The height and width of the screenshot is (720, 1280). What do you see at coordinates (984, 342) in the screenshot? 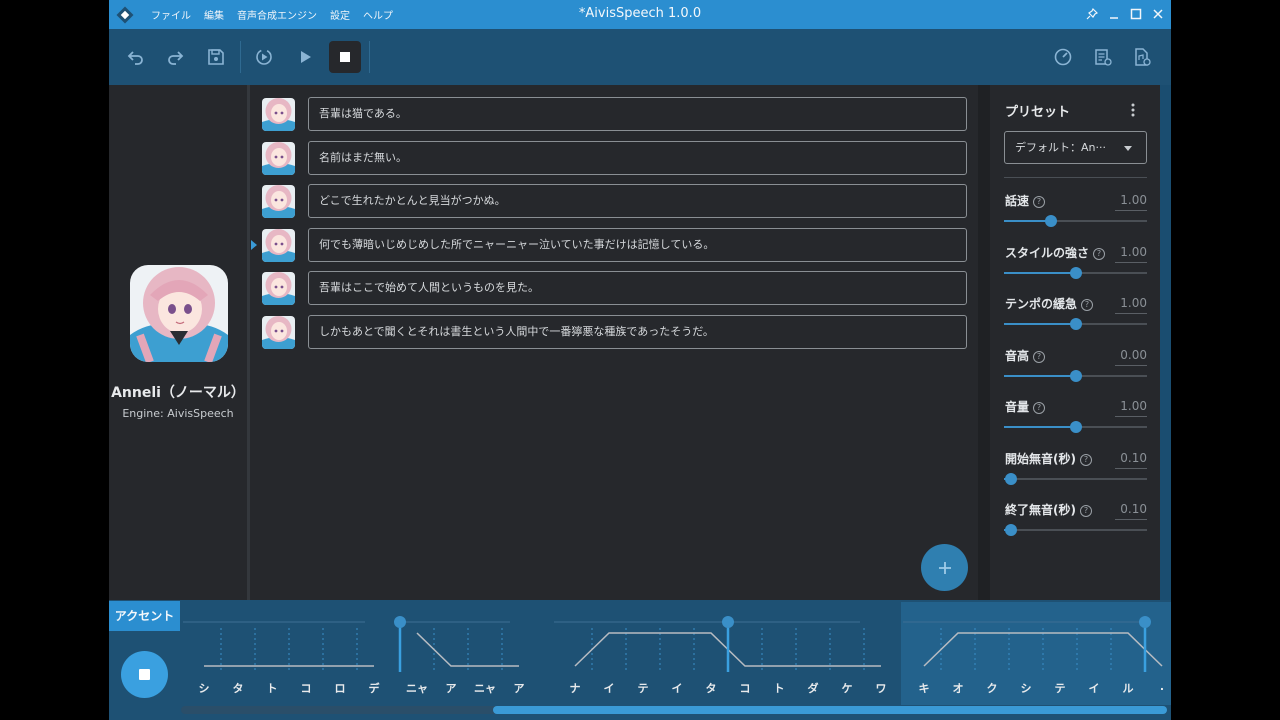
I see `right-panel-divider` at bounding box center [984, 342].